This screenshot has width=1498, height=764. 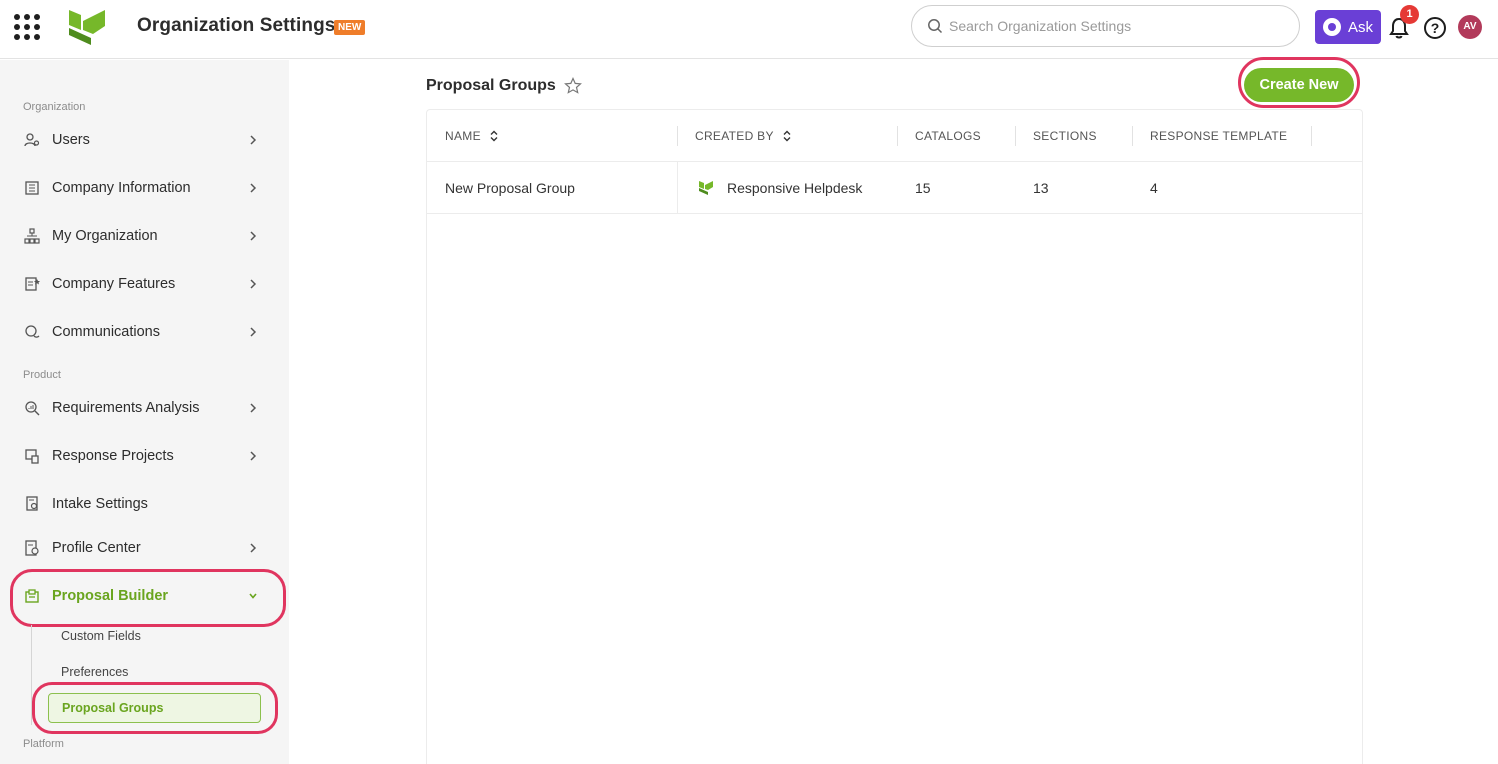 What do you see at coordinates (43, 744) in the screenshot?
I see `section-label-platform: Platform` at bounding box center [43, 744].